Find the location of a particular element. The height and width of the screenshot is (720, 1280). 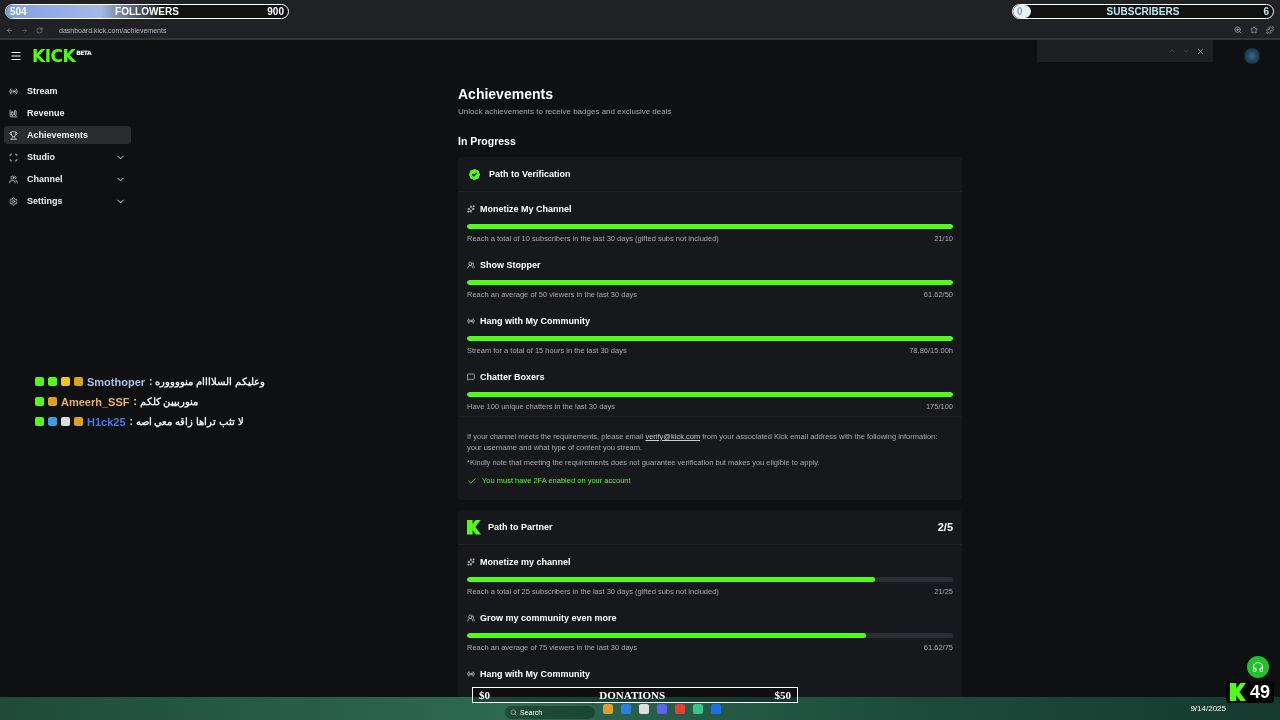

chat-message: : منوربيين كلكم is located at coordinates (166, 401).